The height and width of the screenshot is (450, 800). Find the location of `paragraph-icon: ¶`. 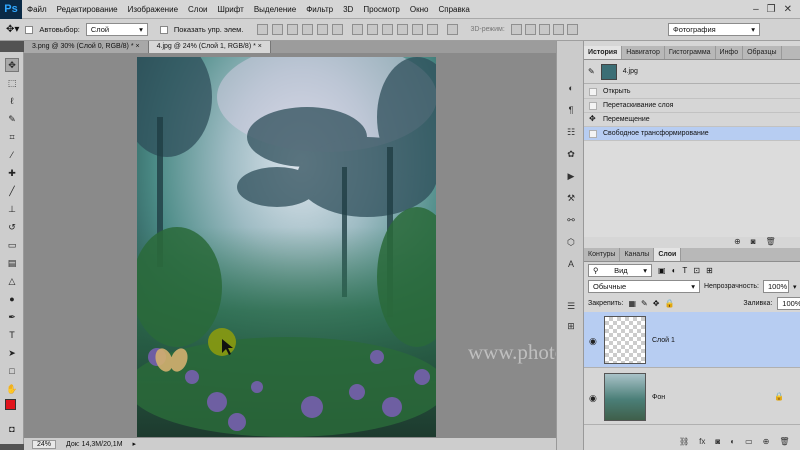

paragraph-icon: ¶ is located at coordinates (571, 110).